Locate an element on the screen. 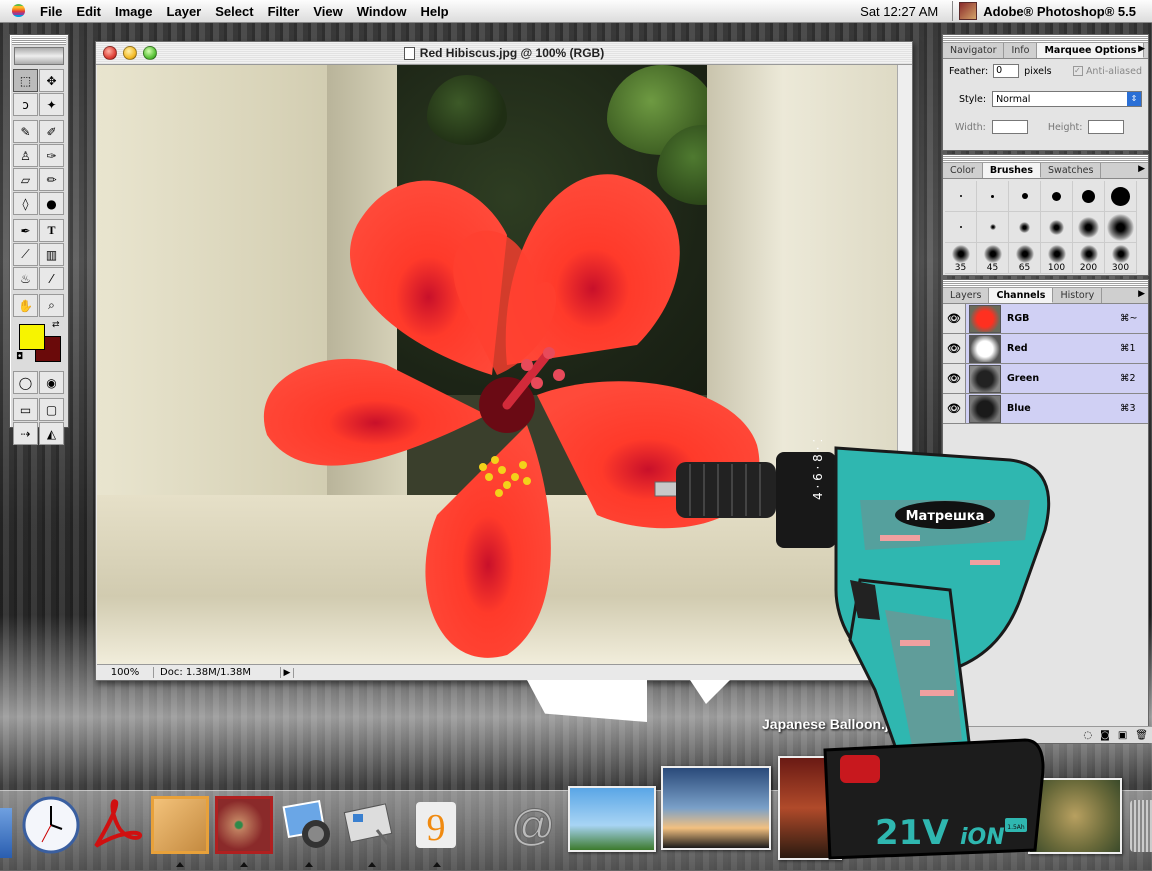 Image resolution: width=1152 pixels, height=871 pixels. tab-navigator: Navigator is located at coordinates (974, 50).